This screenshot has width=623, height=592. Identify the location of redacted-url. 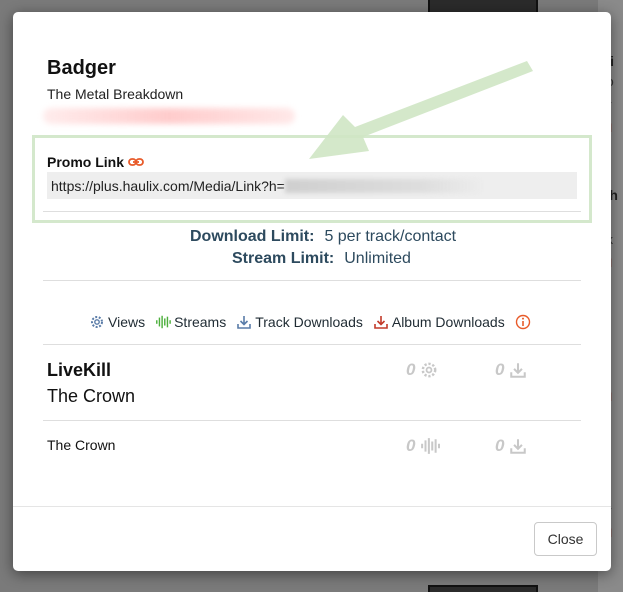
(384, 185).